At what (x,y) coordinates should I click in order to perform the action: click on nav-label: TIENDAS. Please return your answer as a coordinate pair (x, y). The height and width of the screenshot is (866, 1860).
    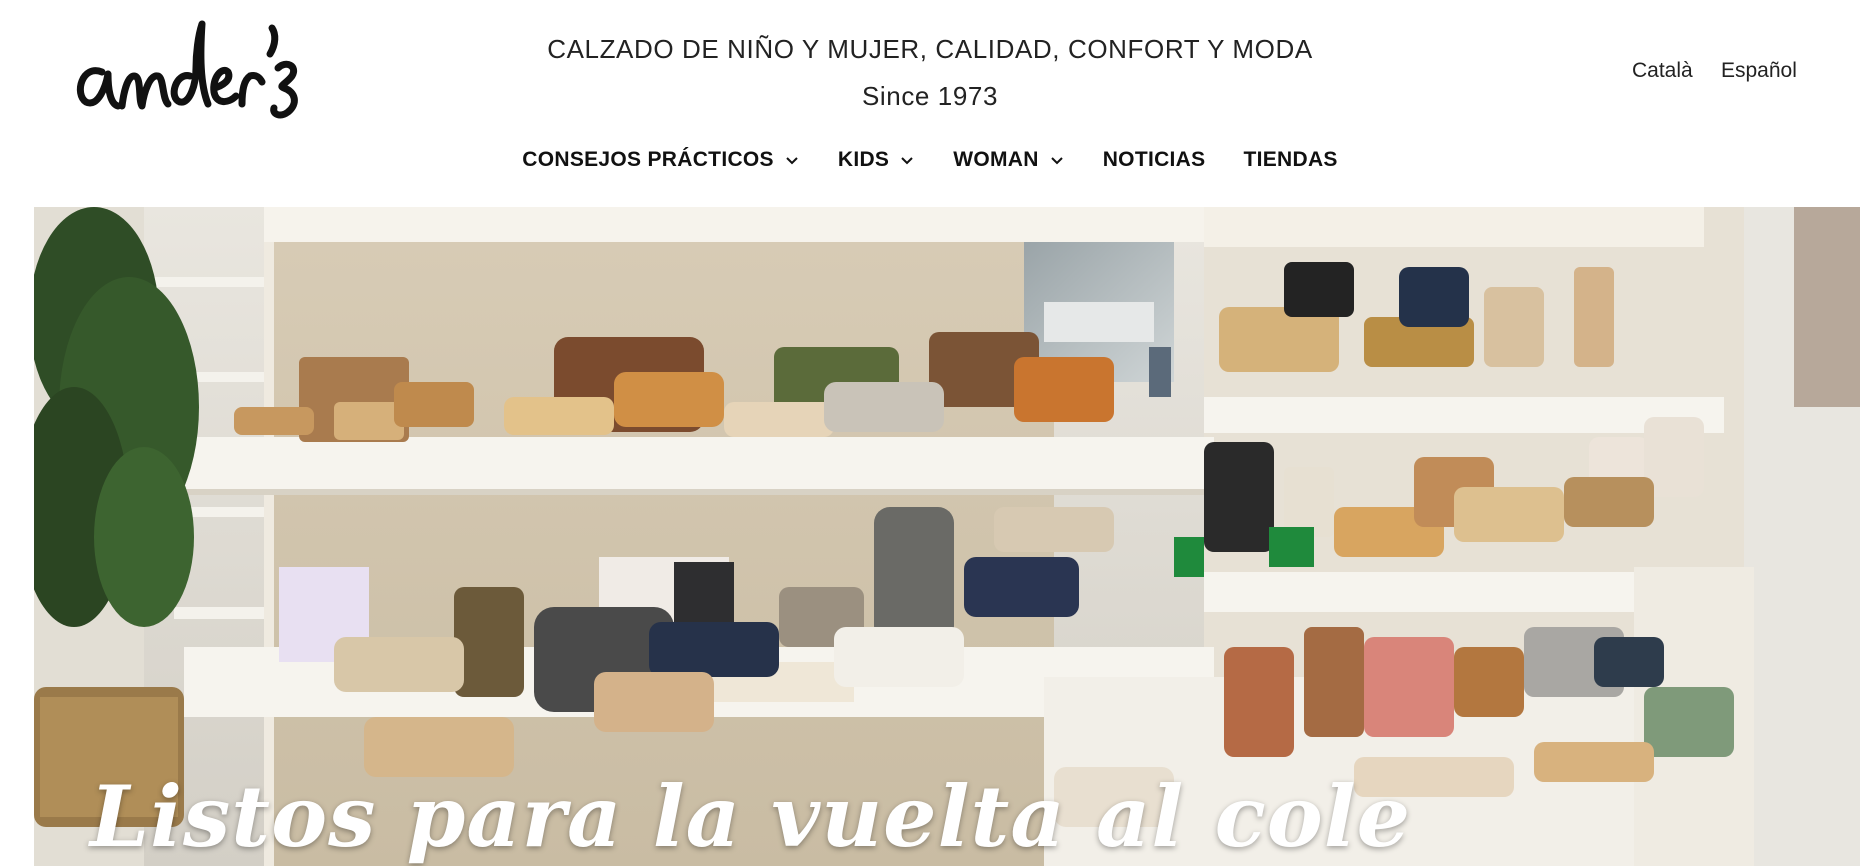
    Looking at the image, I should click on (1290, 159).